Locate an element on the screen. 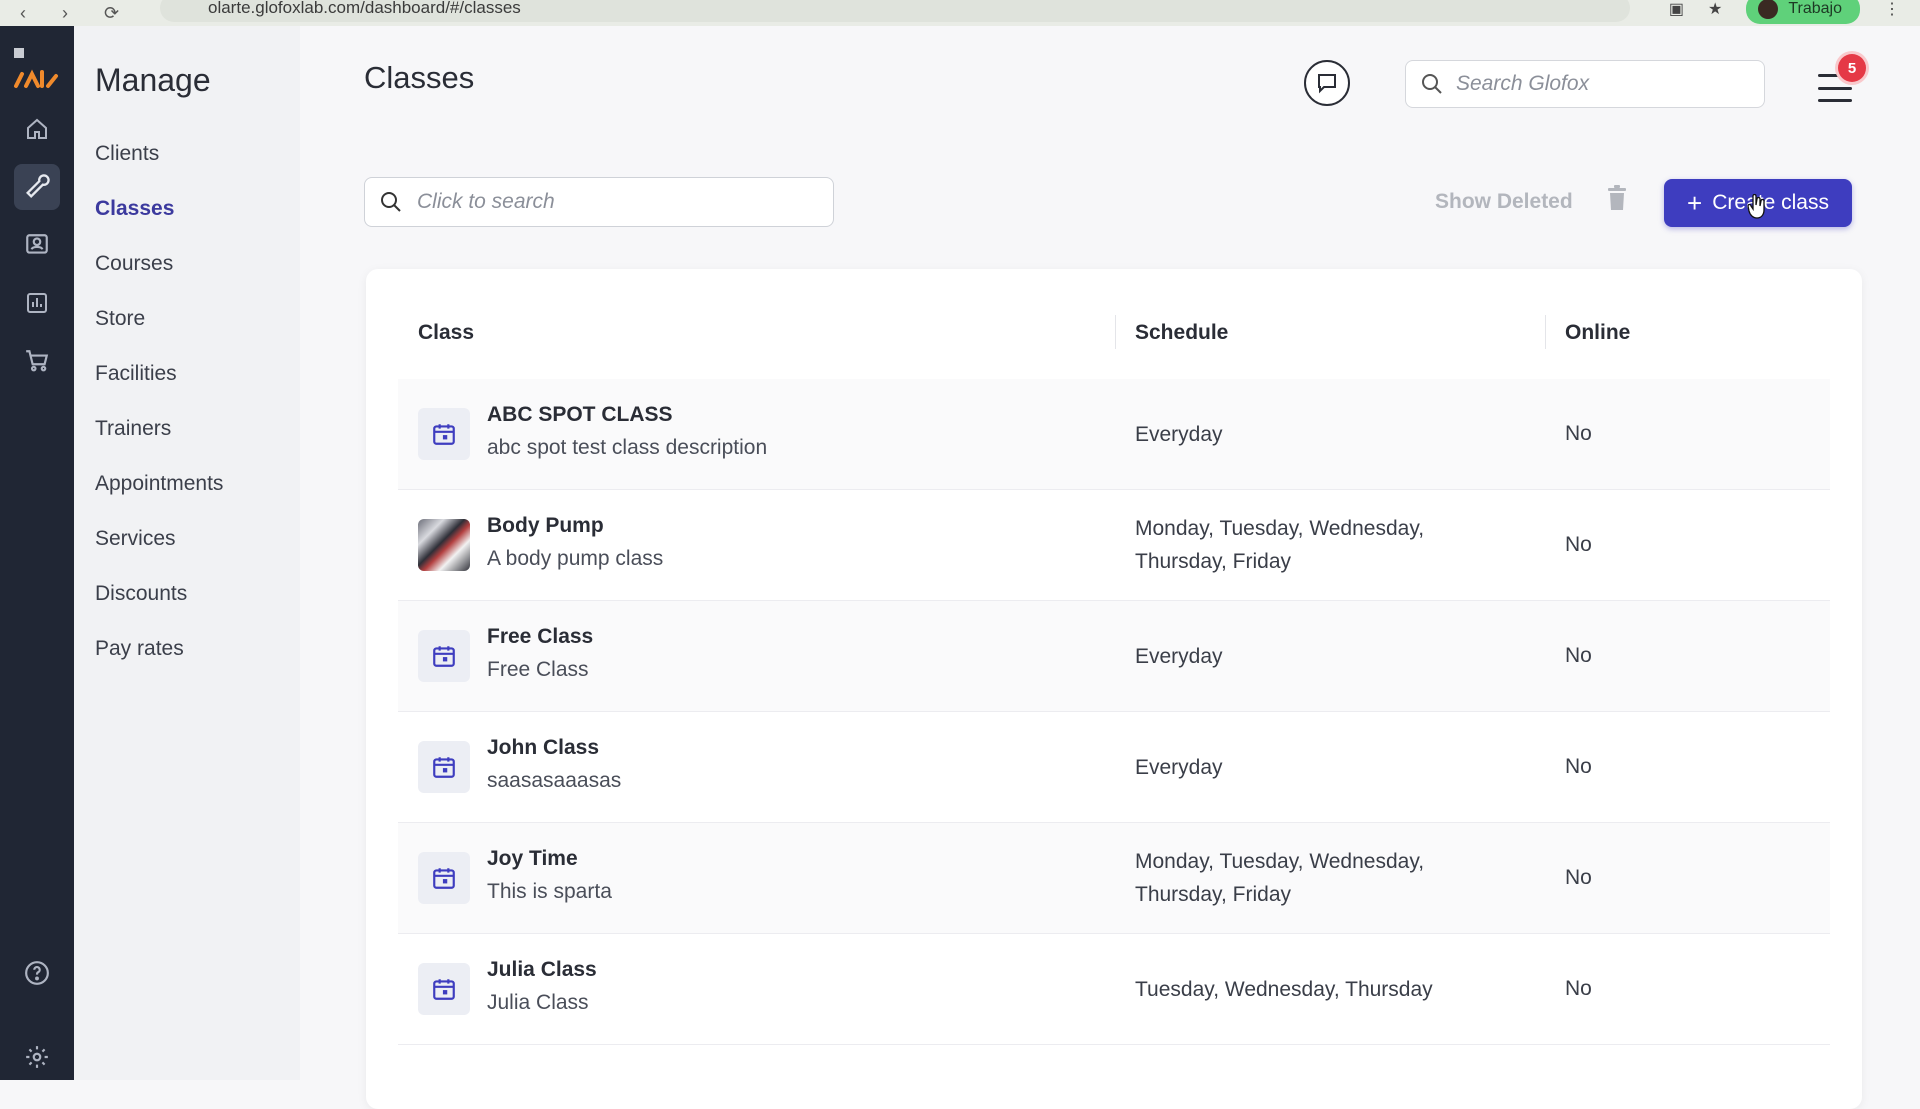  back-icon: ‹ is located at coordinates (23, 13).